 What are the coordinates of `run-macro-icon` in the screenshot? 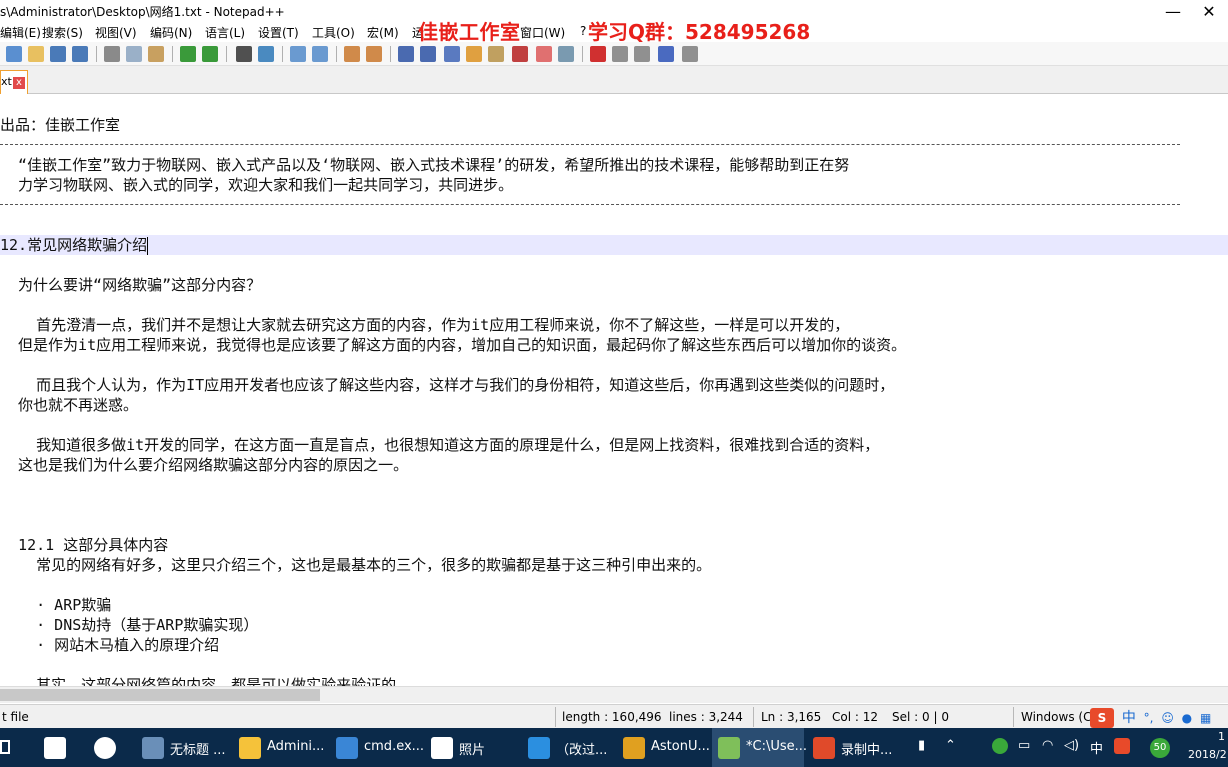 It's located at (666, 54).